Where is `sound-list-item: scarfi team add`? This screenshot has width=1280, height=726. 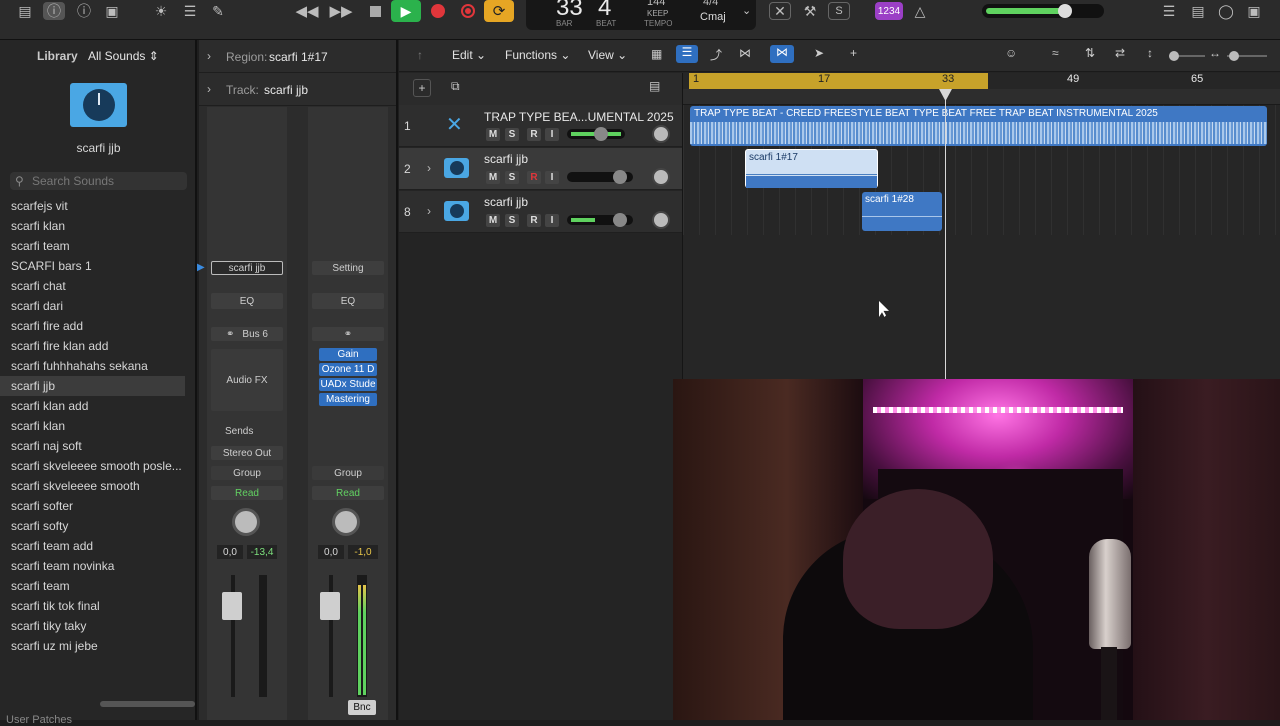
sound-list-item: scarfi team add is located at coordinates (92, 546).